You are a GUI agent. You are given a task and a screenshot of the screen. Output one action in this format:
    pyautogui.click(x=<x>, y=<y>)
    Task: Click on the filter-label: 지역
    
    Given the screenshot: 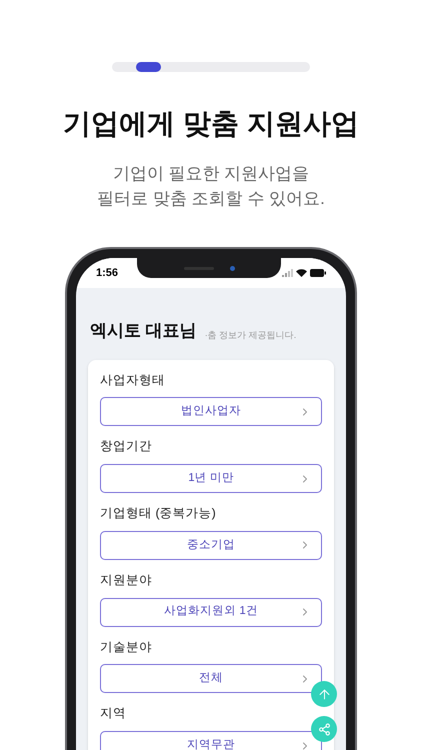 What is the action you would take?
    pyautogui.click(x=113, y=713)
    